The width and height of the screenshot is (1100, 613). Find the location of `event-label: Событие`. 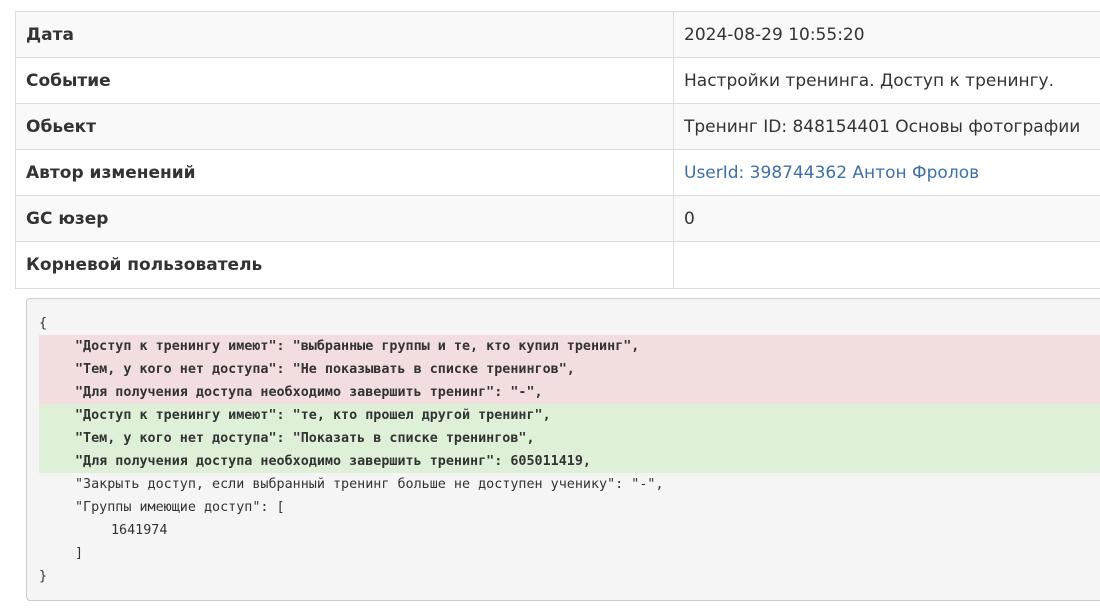

event-label: Событие is located at coordinates (344, 80).